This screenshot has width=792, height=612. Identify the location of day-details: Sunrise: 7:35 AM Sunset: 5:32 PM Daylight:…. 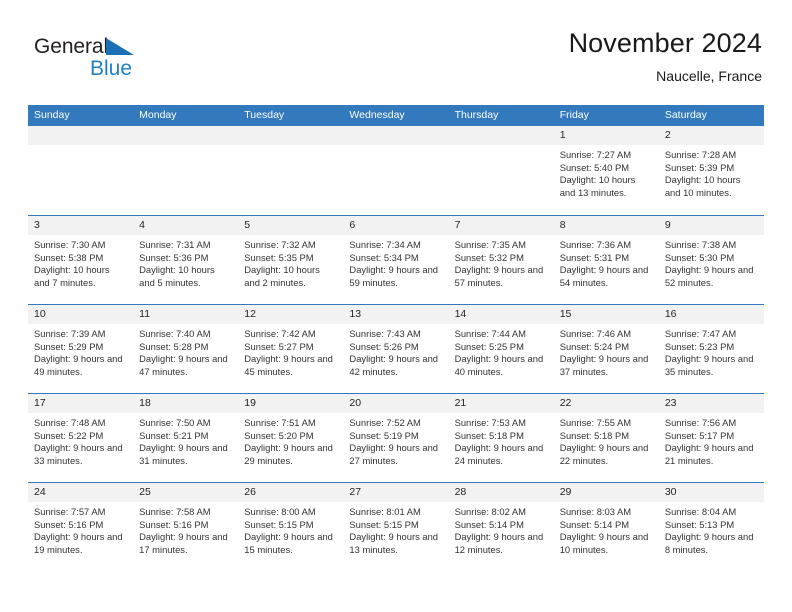
(501, 262).